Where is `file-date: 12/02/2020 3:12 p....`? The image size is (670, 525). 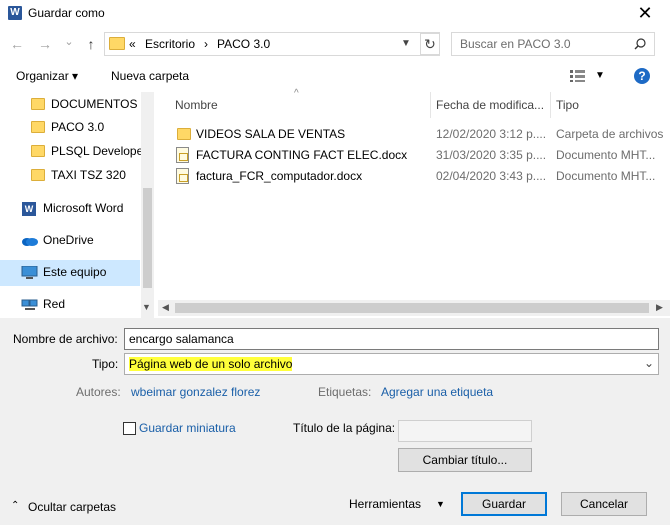
file-date: 12/02/2020 3:12 p.... is located at coordinates (491, 134).